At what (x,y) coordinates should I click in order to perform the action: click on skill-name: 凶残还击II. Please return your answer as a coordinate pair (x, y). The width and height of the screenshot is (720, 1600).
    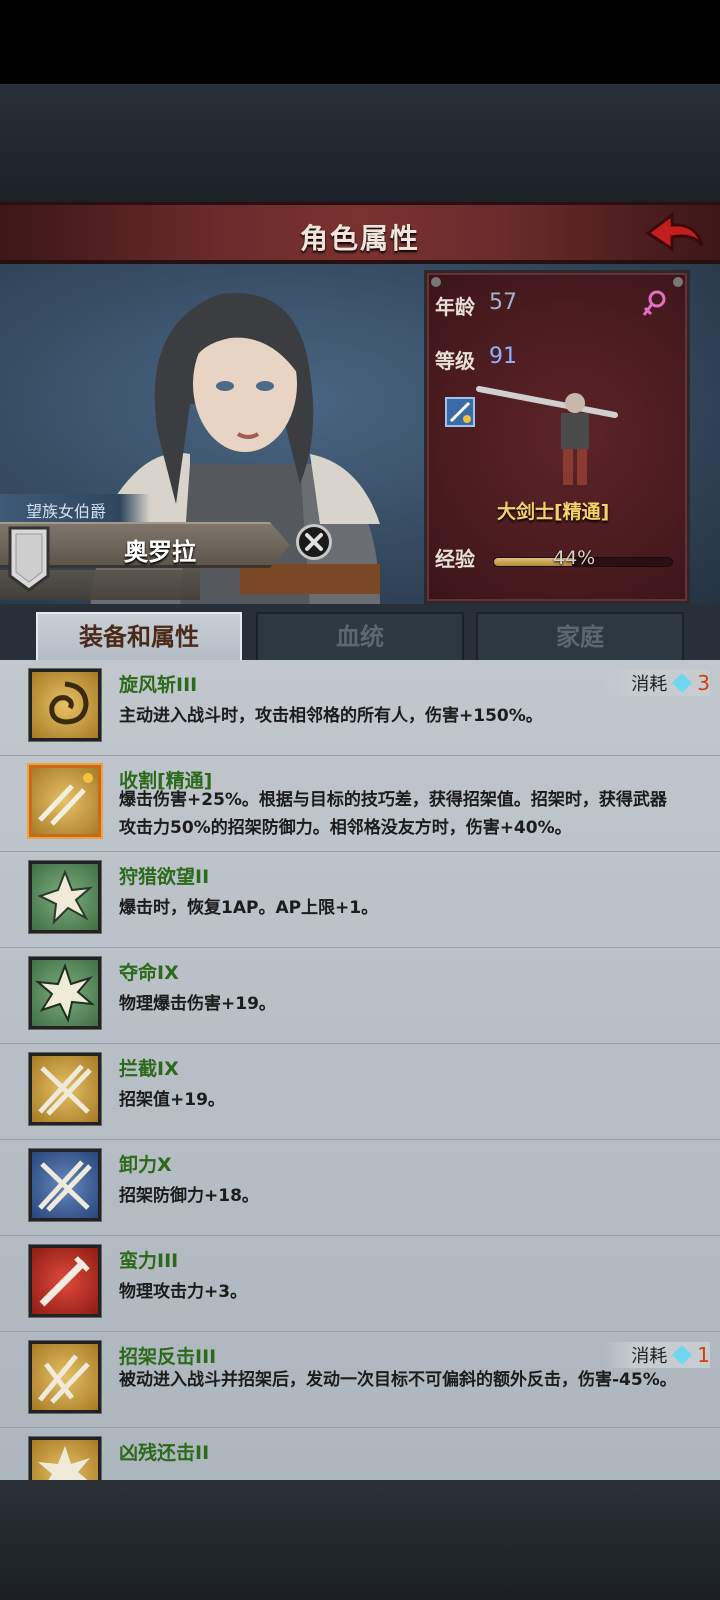
    Looking at the image, I should click on (164, 1453).